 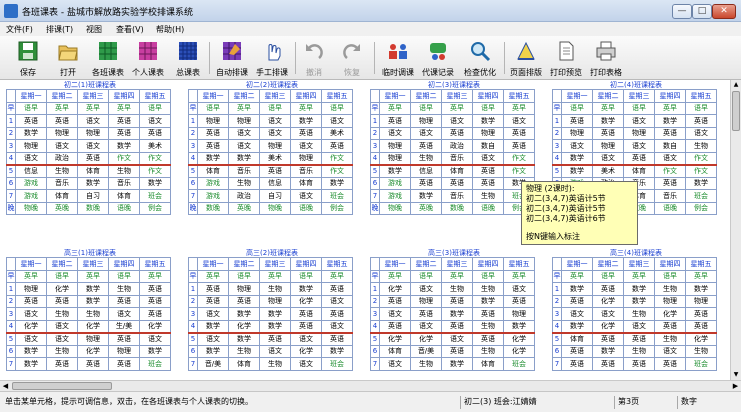 What do you see at coordinates (314, 58) in the screenshot?
I see `undo-button: 撤消` at bounding box center [314, 58].